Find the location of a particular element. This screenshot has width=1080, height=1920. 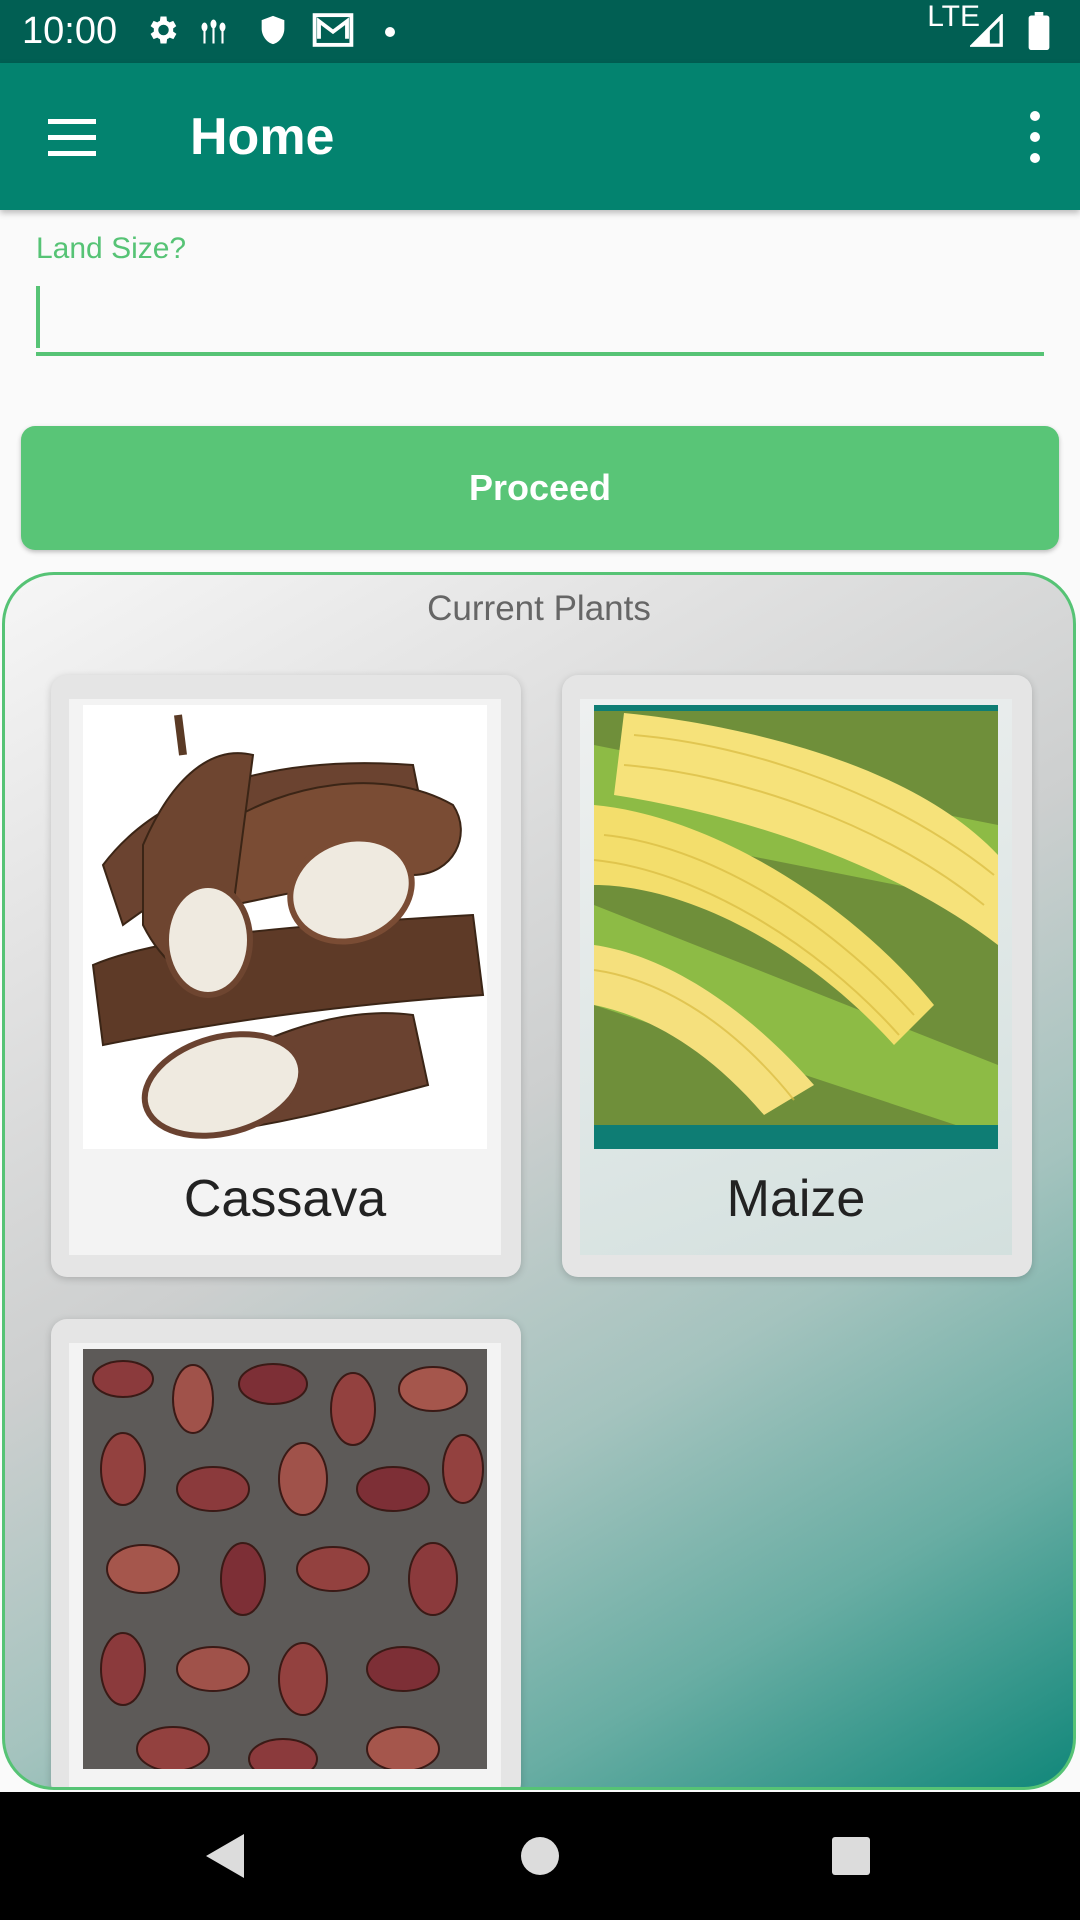

text-caret is located at coordinates (38, 317).